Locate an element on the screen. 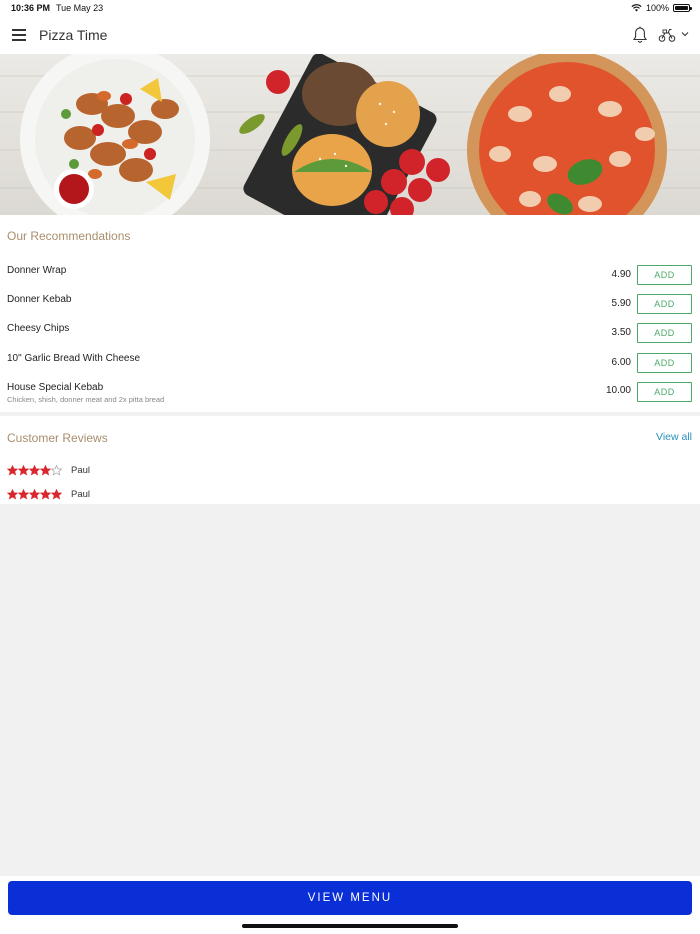 The image size is (700, 934). view-all-link: View all is located at coordinates (674, 437).